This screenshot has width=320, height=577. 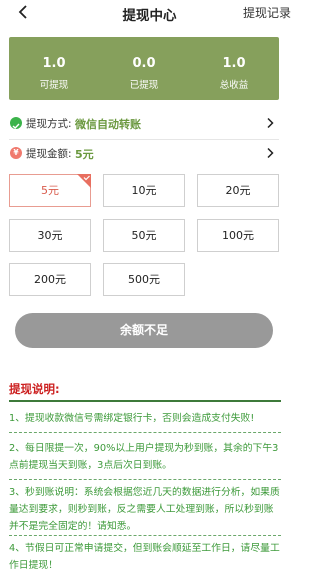 I want to click on amount-option-20: 20元, so click(x=238, y=190).